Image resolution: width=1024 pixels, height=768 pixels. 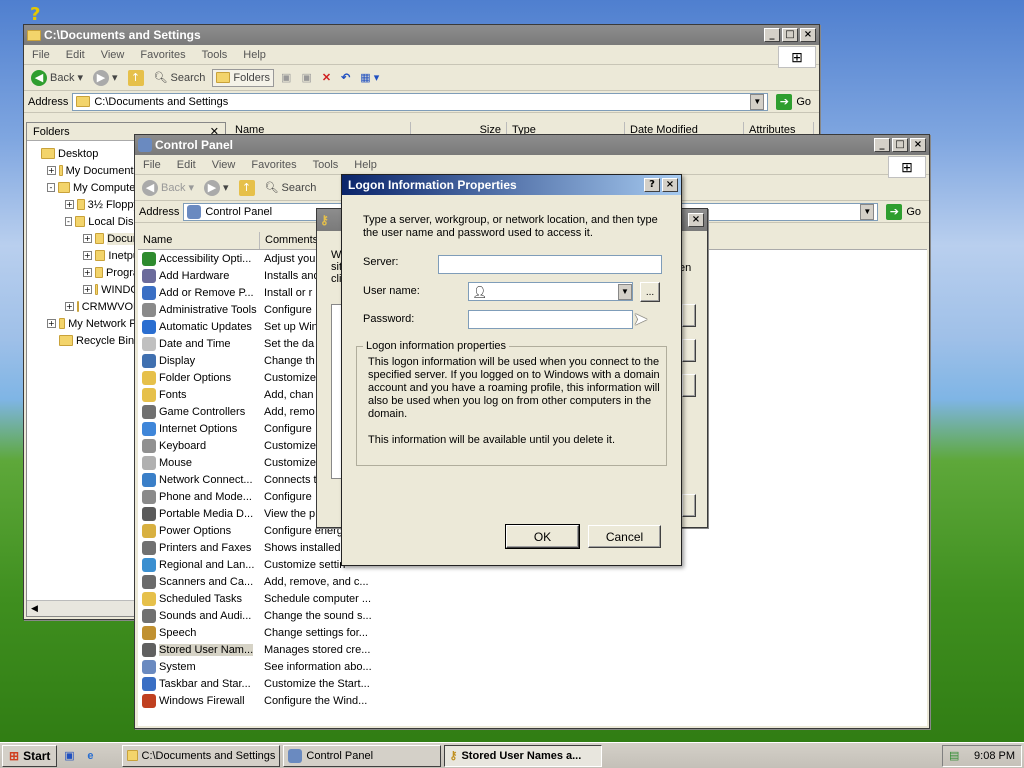 I want to click on tree-item: + Progra, so click(x=84, y=272).